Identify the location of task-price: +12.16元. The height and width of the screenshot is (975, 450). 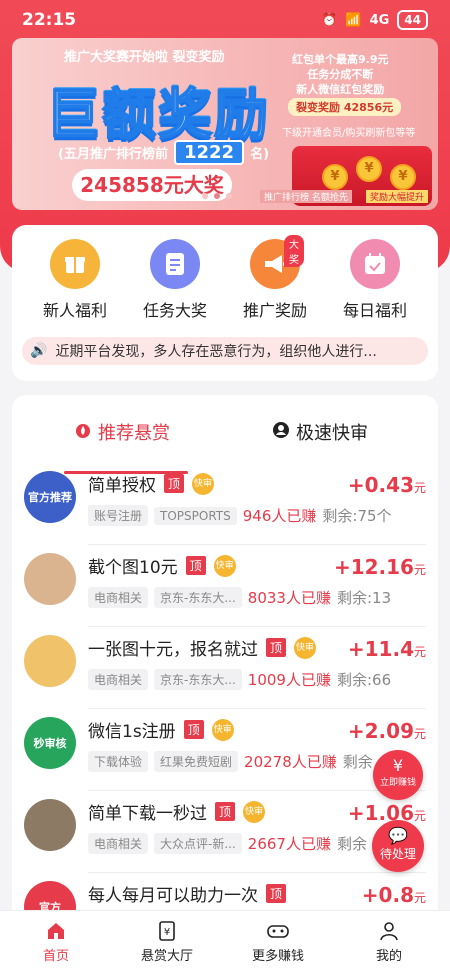
(380, 567).